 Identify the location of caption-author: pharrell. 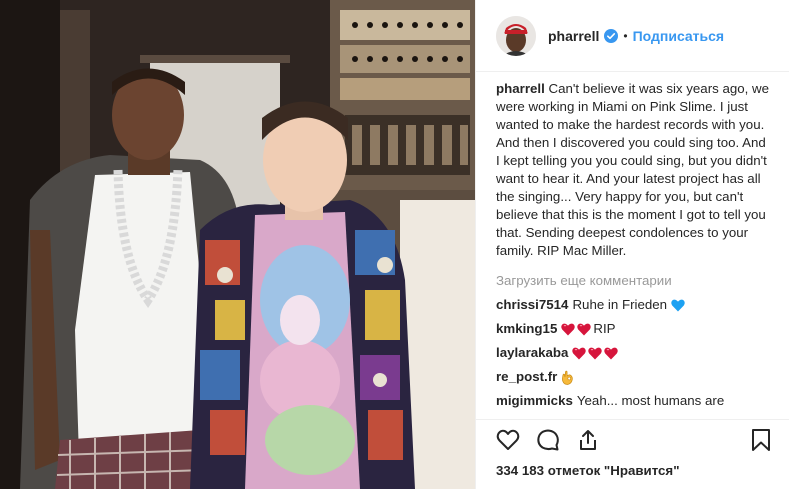
(520, 88).